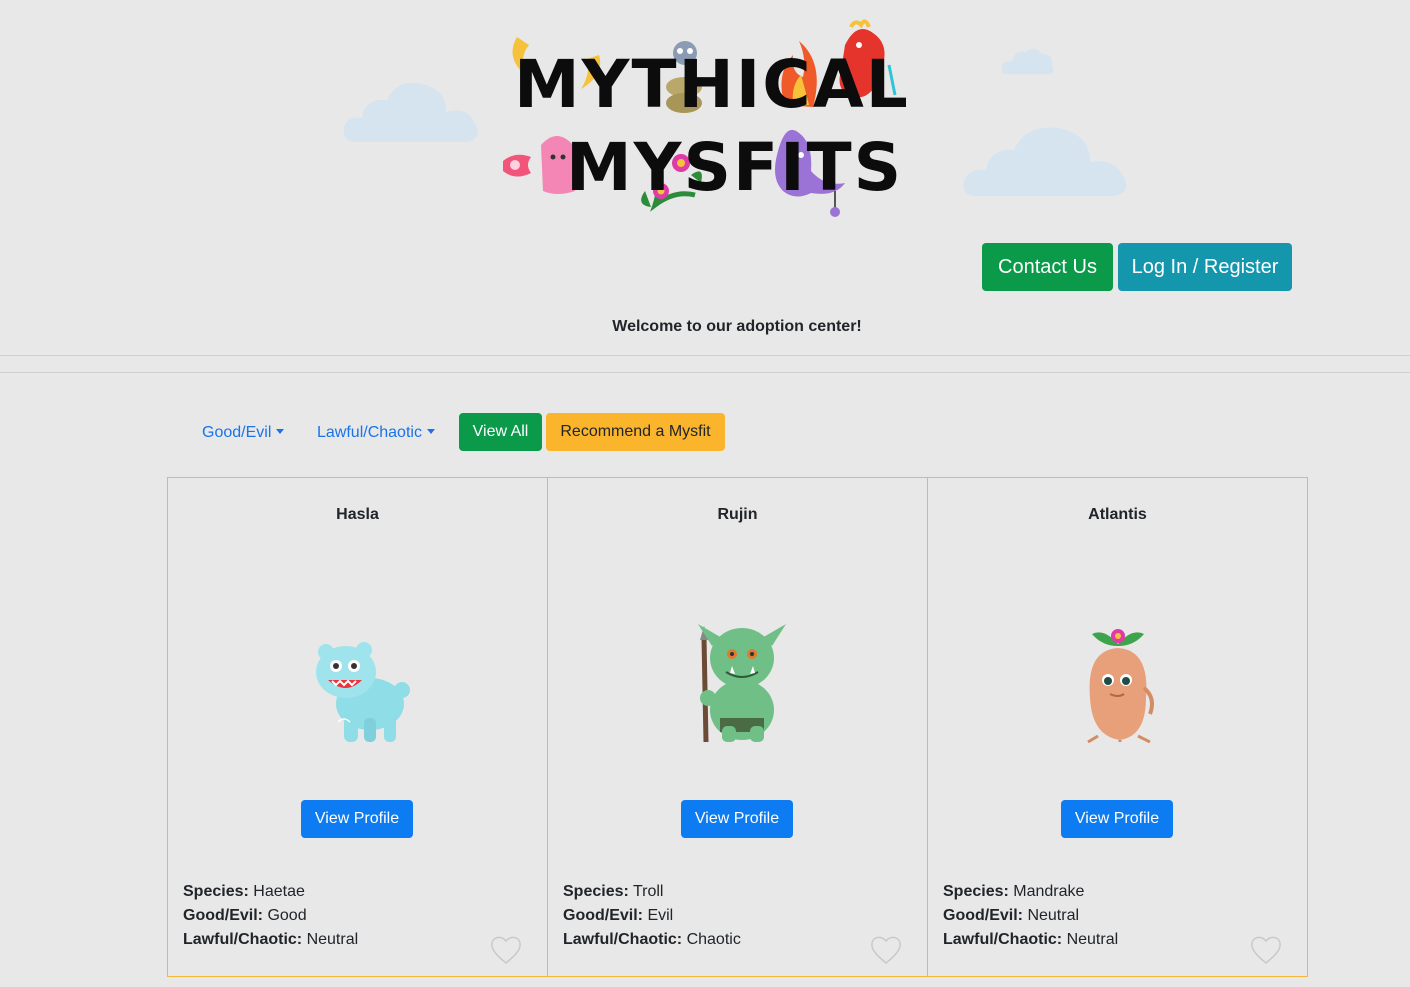  What do you see at coordinates (735, 167) in the screenshot?
I see `logo-title-line2: MYSFITS` at bounding box center [735, 167].